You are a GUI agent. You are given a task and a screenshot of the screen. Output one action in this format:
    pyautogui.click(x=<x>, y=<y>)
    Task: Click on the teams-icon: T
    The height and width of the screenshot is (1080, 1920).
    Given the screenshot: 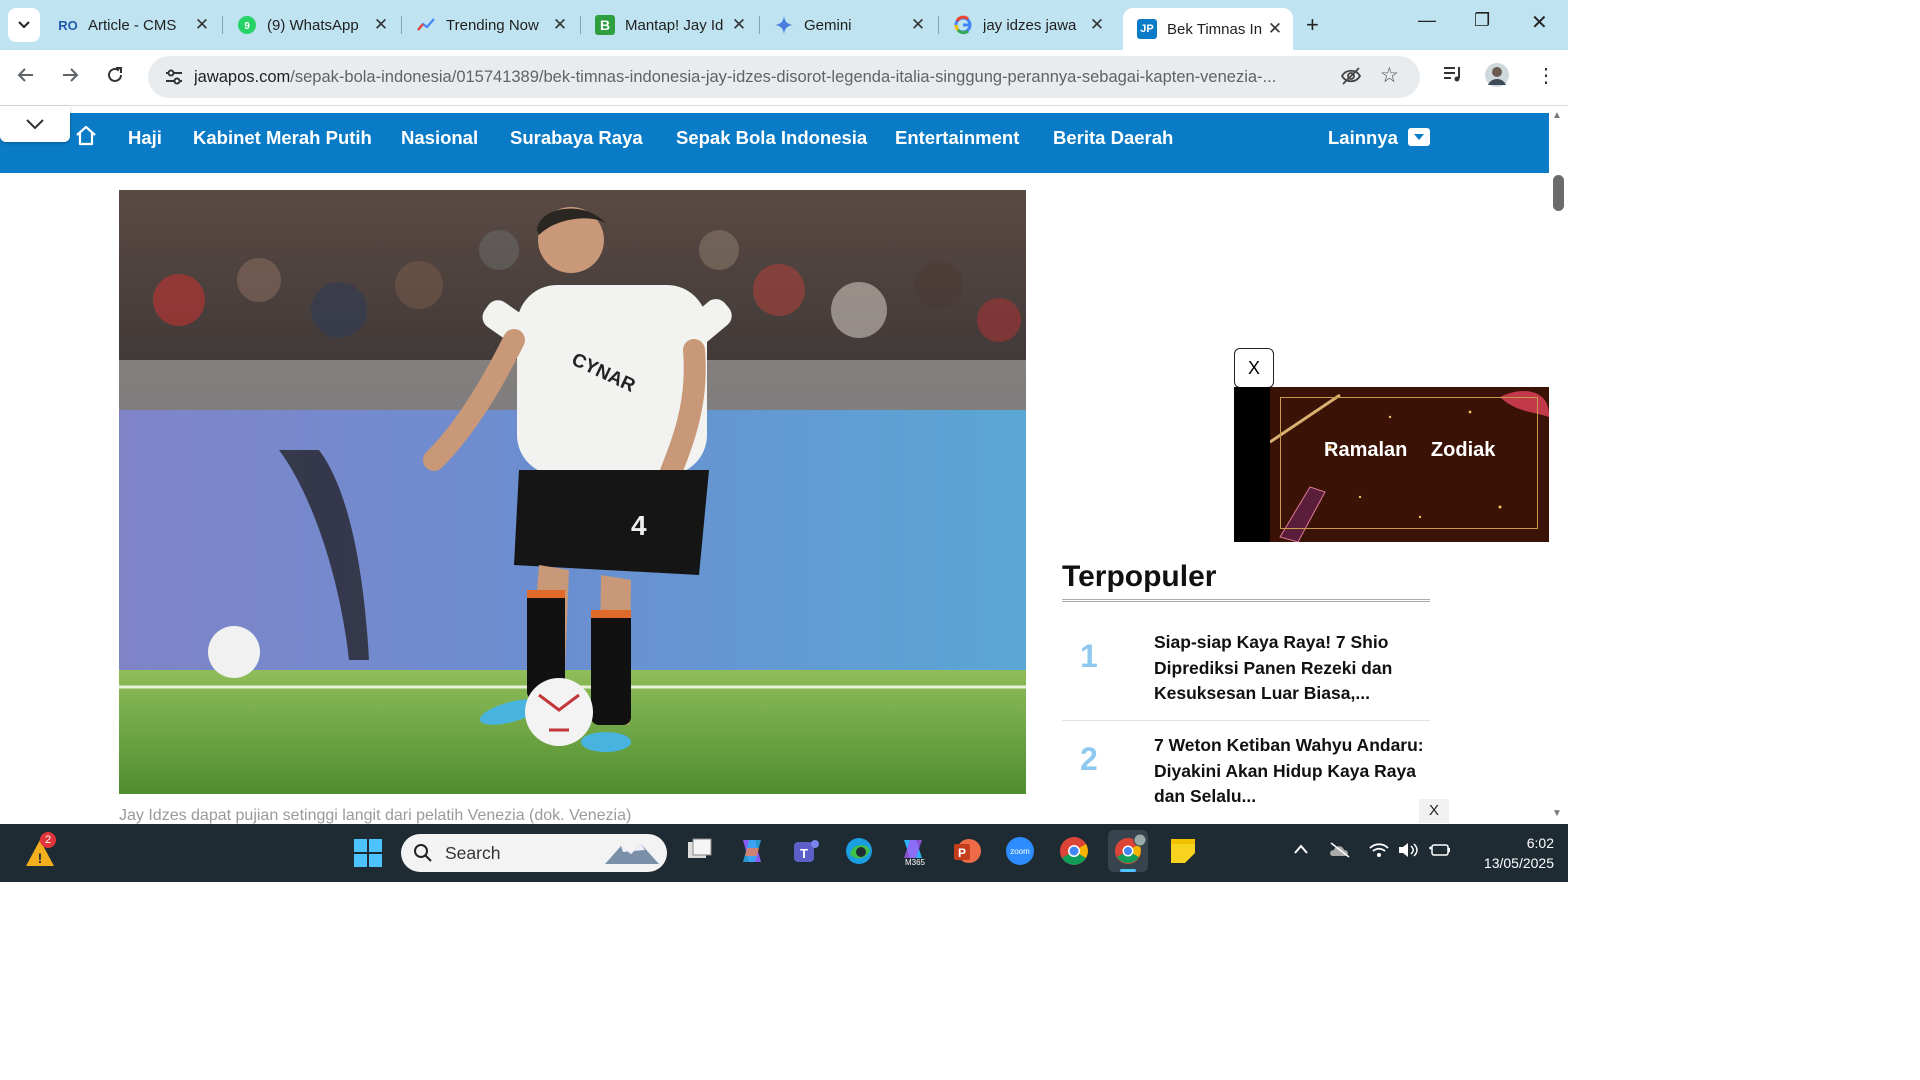 What is the action you would take?
    pyautogui.click(x=806, y=851)
    